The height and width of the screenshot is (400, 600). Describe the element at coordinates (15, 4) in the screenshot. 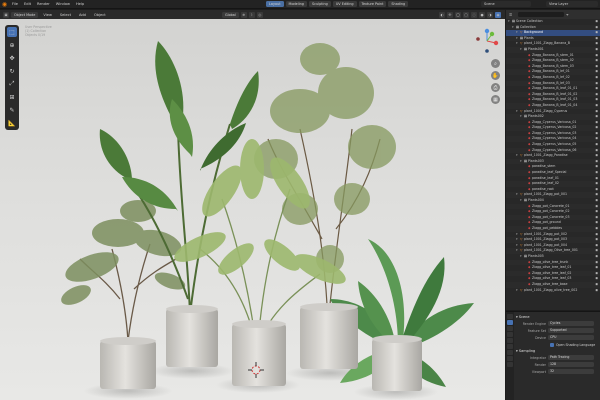

I see `menu-file: File` at that location.